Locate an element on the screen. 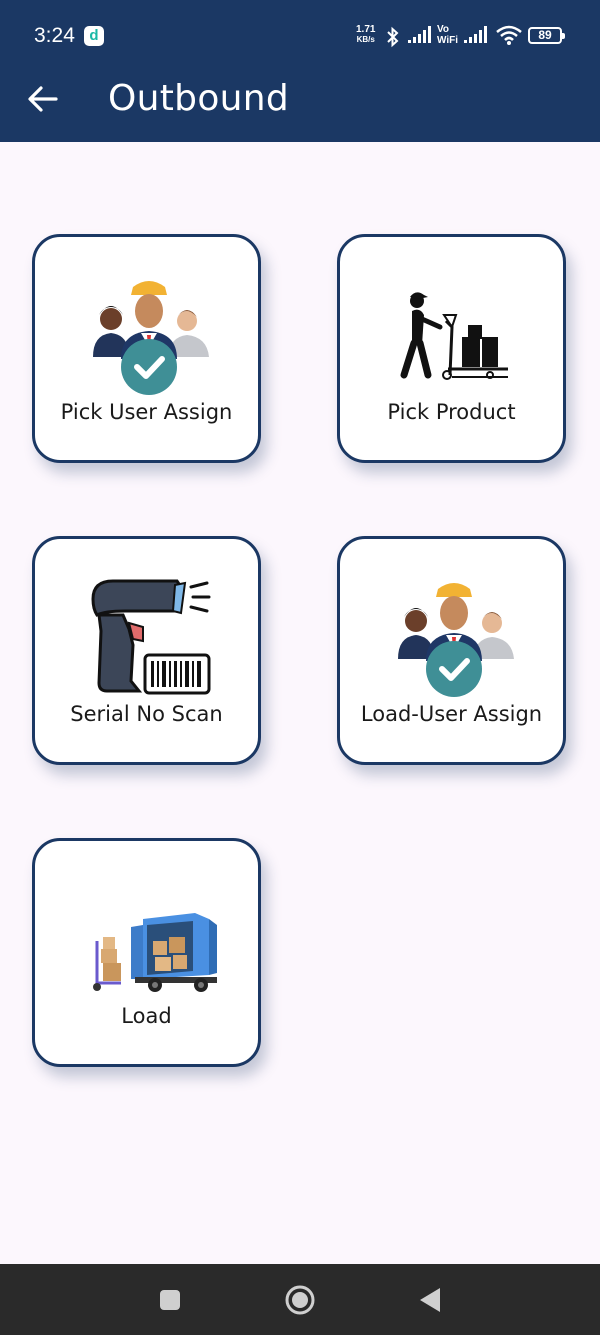 This screenshot has height=1335, width=600. tile-pick-user-assign: Pick User Assign is located at coordinates (146, 348).